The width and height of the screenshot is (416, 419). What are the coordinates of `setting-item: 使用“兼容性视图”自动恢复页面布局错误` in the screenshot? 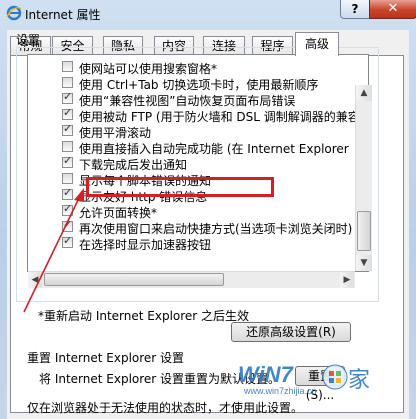 It's located at (193, 99).